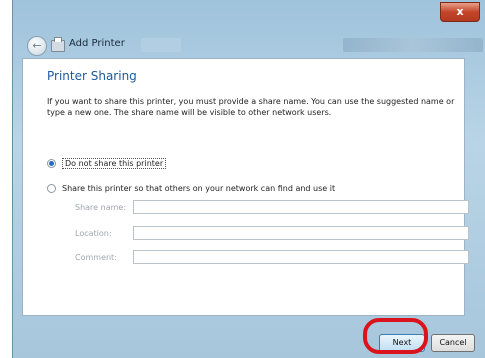 The height and width of the screenshot is (358, 485). I want to click on comment-input, so click(301, 257).